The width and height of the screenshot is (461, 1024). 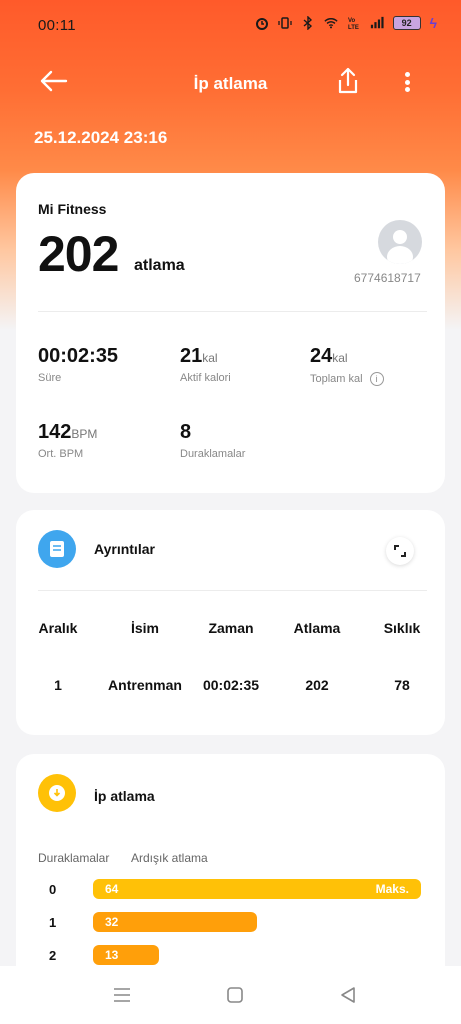 What do you see at coordinates (376, 379) in the screenshot?
I see `info-icon: i` at bounding box center [376, 379].